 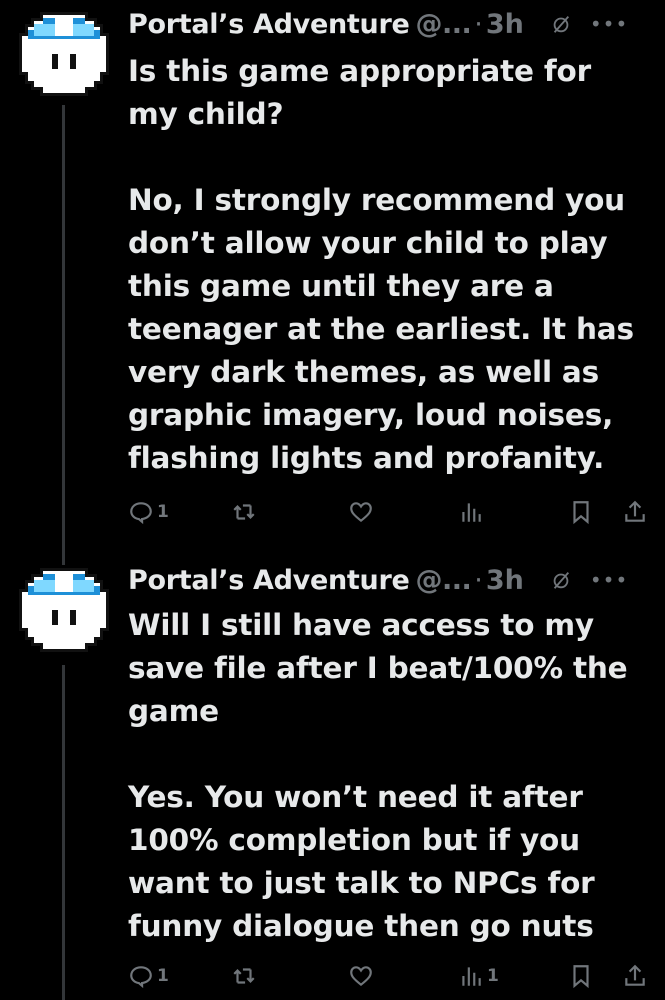 I want to click on views-button, so click(x=472, y=512).